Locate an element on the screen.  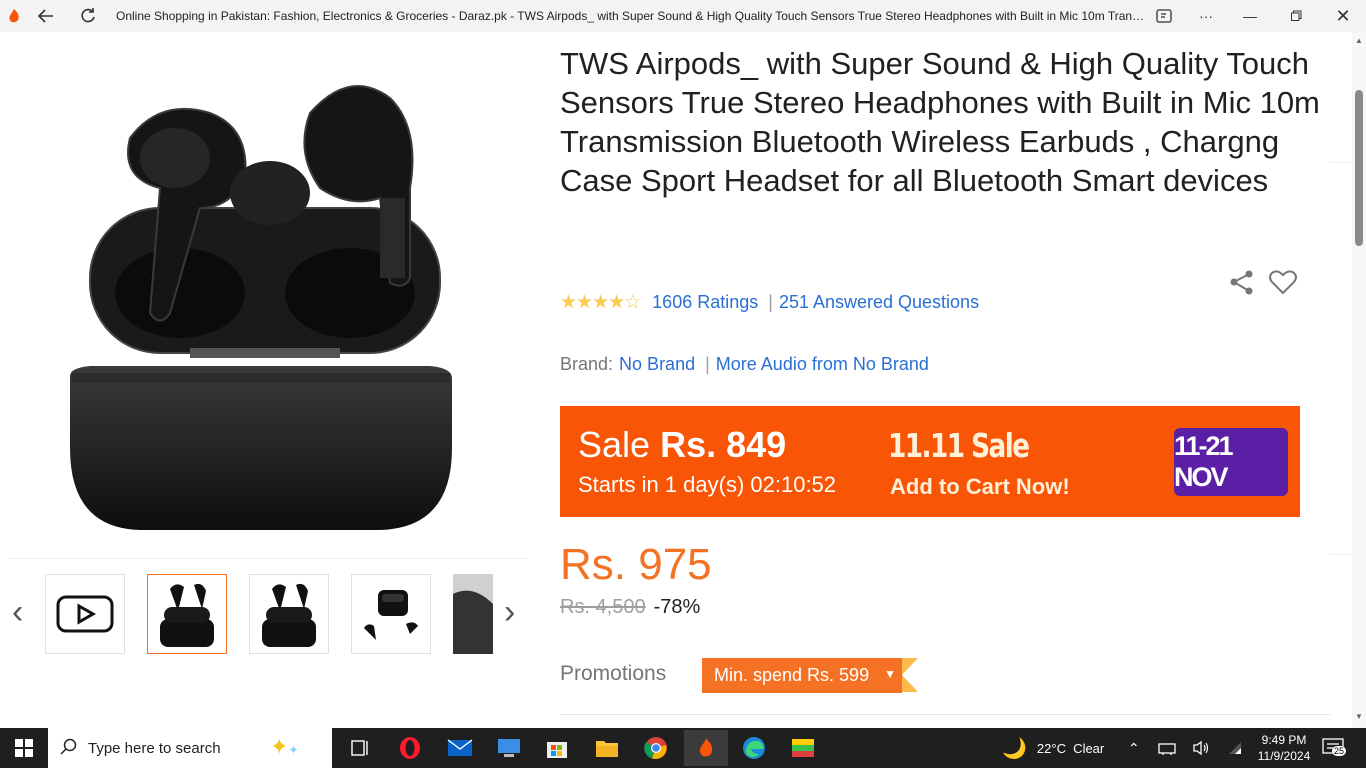
wifi-icon is located at coordinates (1235, 748).